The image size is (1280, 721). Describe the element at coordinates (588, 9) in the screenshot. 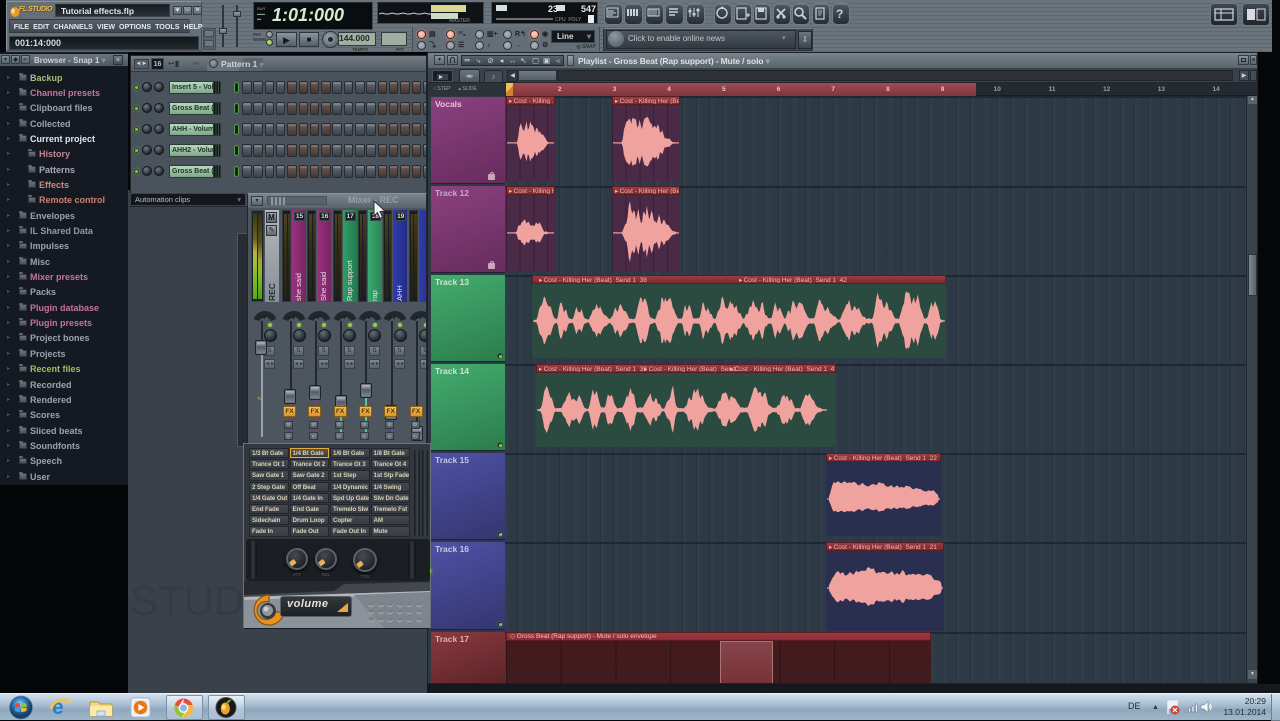

I see `svg-text: 547` at that location.